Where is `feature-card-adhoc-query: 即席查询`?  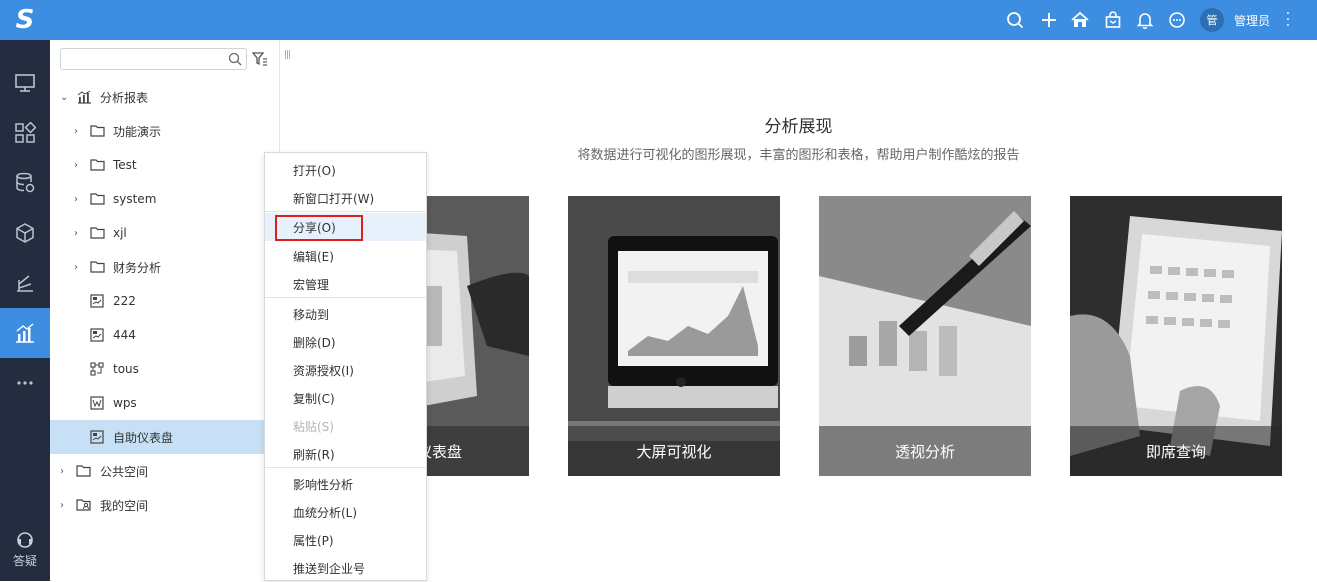
feature-card-adhoc-query: 即席查询 is located at coordinates (1176, 336).